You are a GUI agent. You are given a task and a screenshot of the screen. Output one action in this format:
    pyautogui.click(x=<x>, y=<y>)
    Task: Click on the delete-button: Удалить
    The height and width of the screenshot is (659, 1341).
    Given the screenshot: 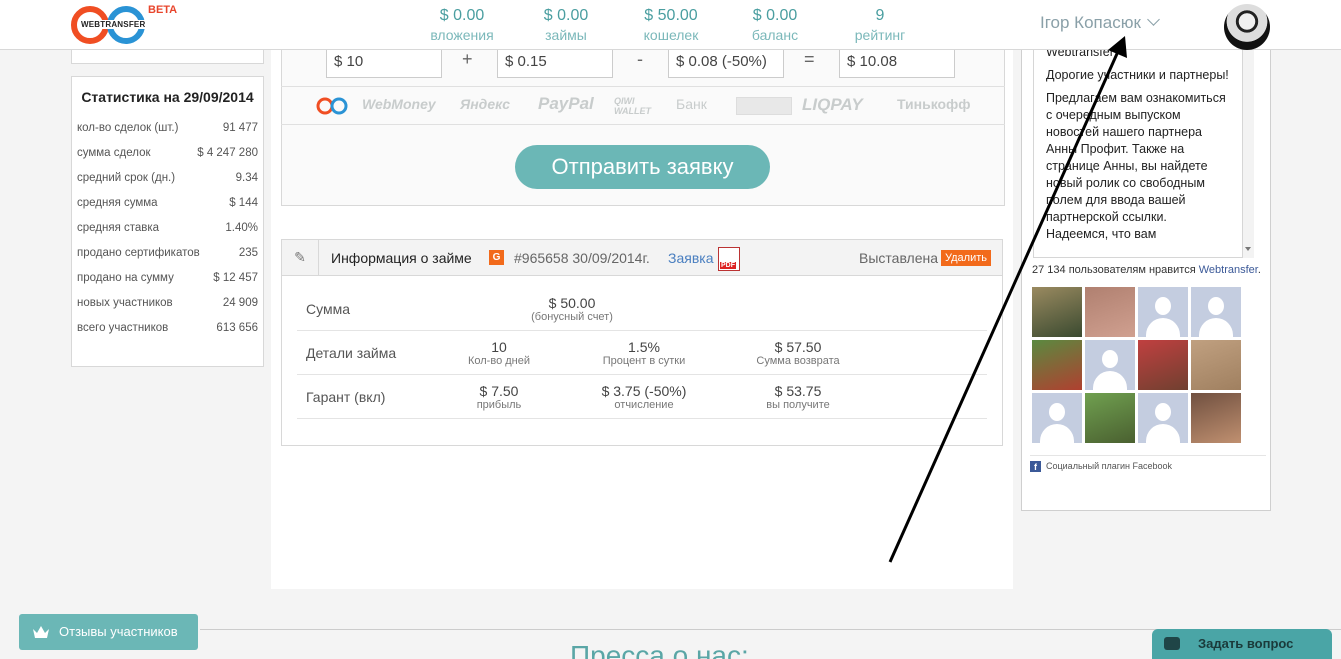 What is the action you would take?
    pyautogui.click(x=966, y=258)
    